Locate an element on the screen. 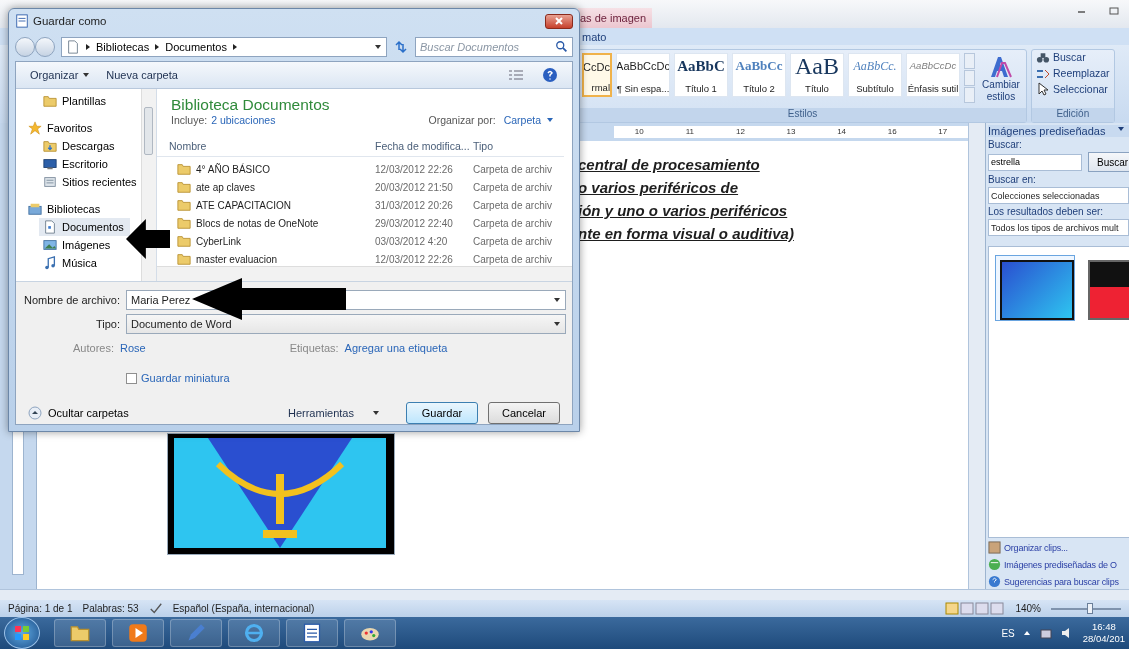 The height and width of the screenshot is (649, 1129). tags-link: Agregar una etiqueta is located at coordinates (396, 348).